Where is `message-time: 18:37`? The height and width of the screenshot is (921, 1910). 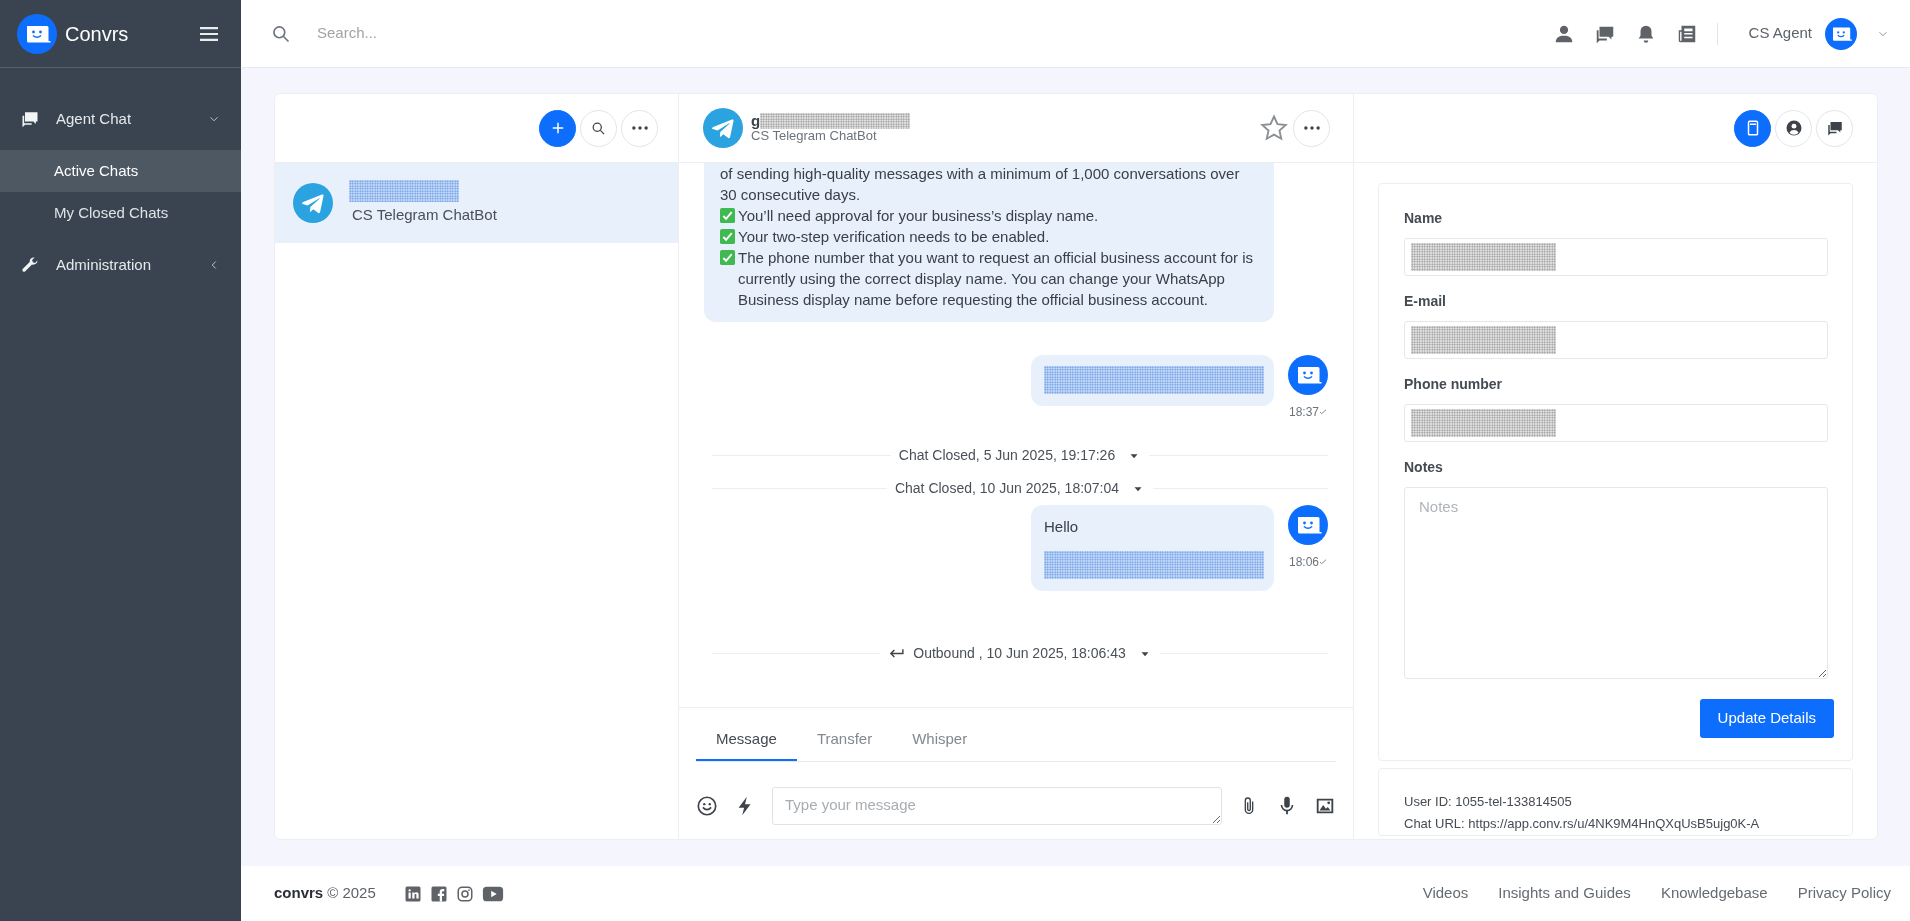 message-time: 18:37 is located at coordinates (1304, 412).